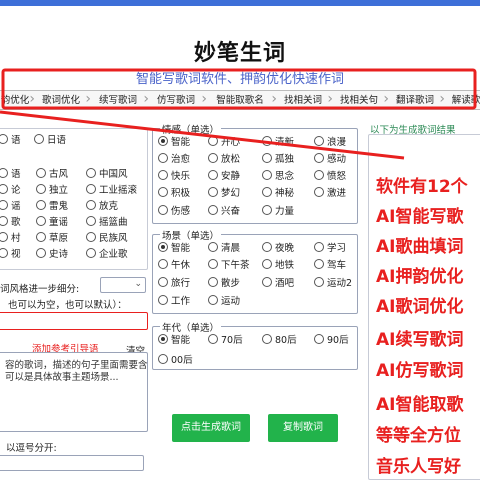  What do you see at coordinates (278, 142) in the screenshot?
I see `mood-option: 清新` at bounding box center [278, 142].